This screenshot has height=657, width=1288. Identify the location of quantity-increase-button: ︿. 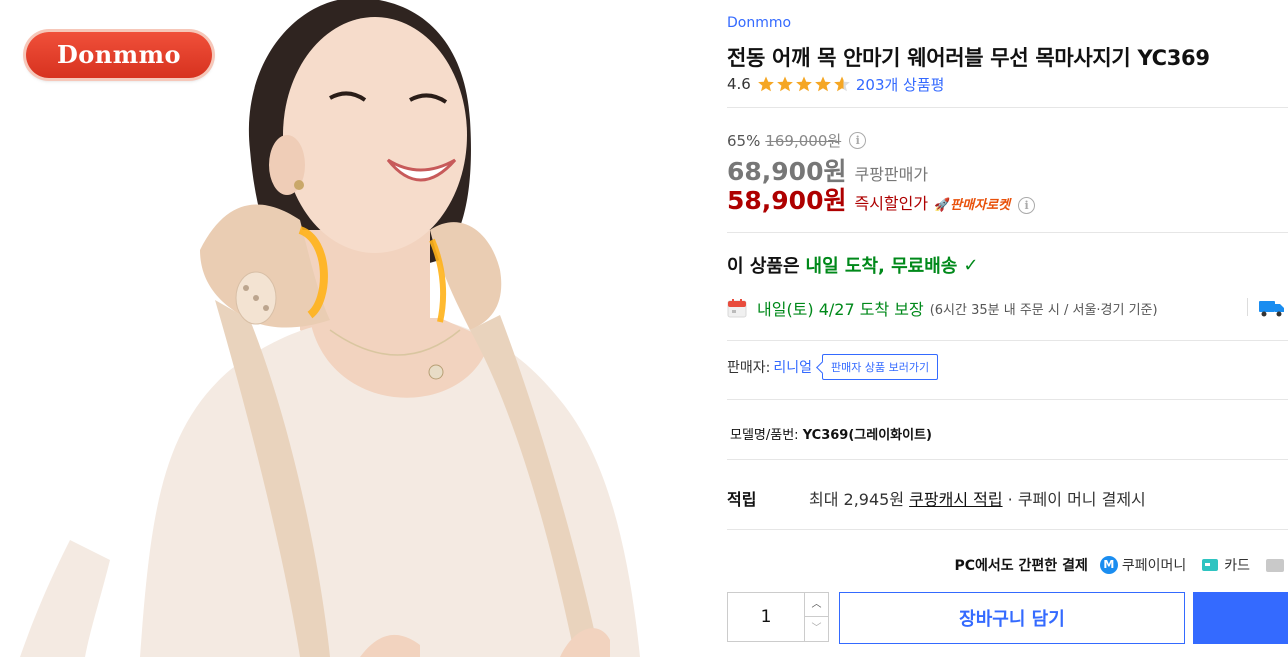
(816, 605).